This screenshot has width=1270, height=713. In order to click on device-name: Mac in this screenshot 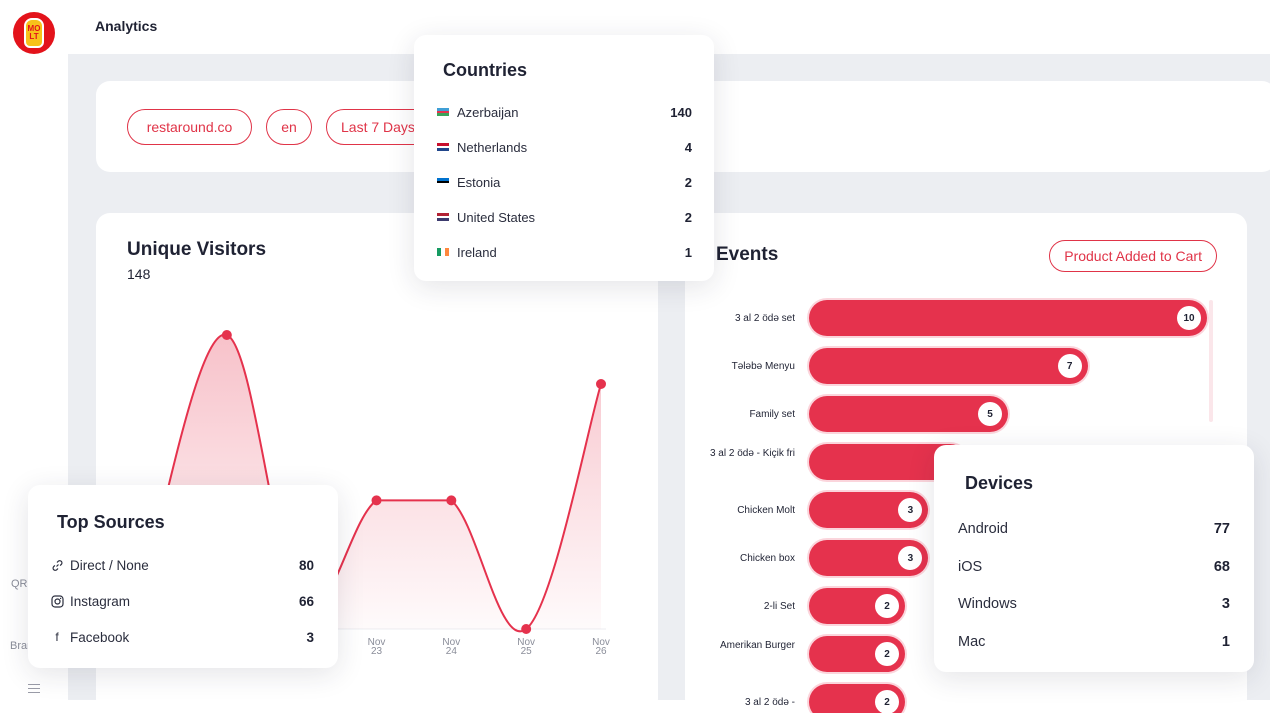, I will do `click(972, 641)`.